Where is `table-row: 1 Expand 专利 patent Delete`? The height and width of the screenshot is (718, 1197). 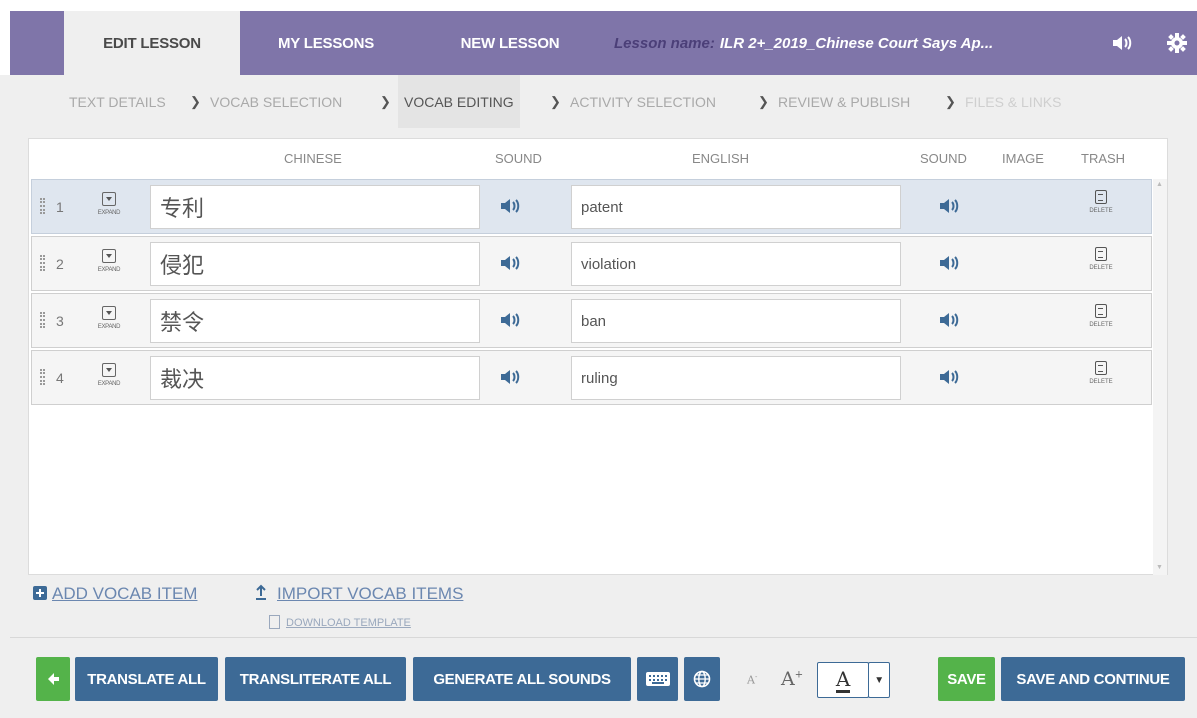
table-row: 1 Expand 专利 patent Delete is located at coordinates (591, 206).